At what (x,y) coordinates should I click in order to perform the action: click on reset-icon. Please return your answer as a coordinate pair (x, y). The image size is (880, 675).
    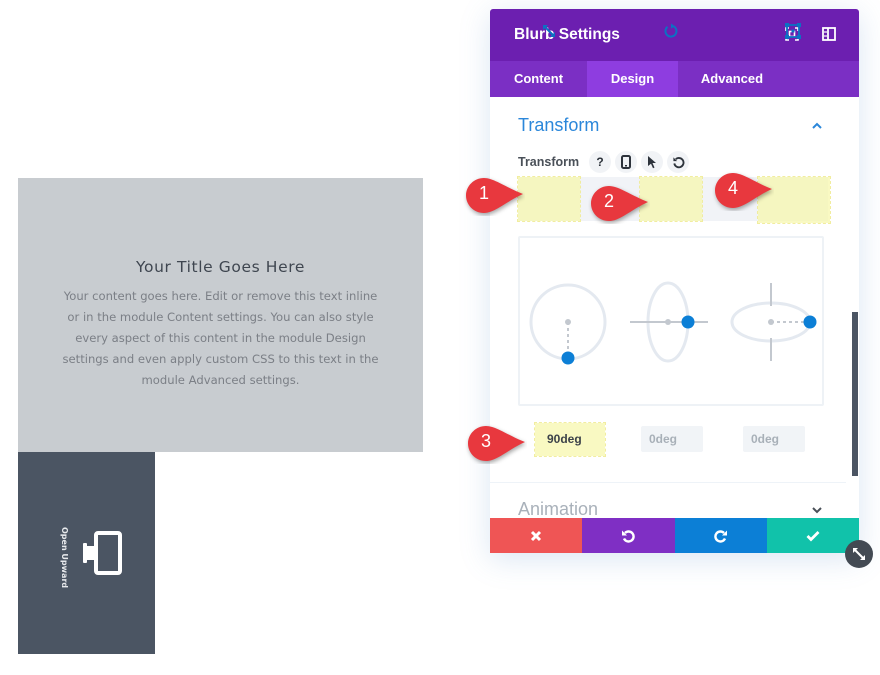
    Looking at the image, I should click on (678, 162).